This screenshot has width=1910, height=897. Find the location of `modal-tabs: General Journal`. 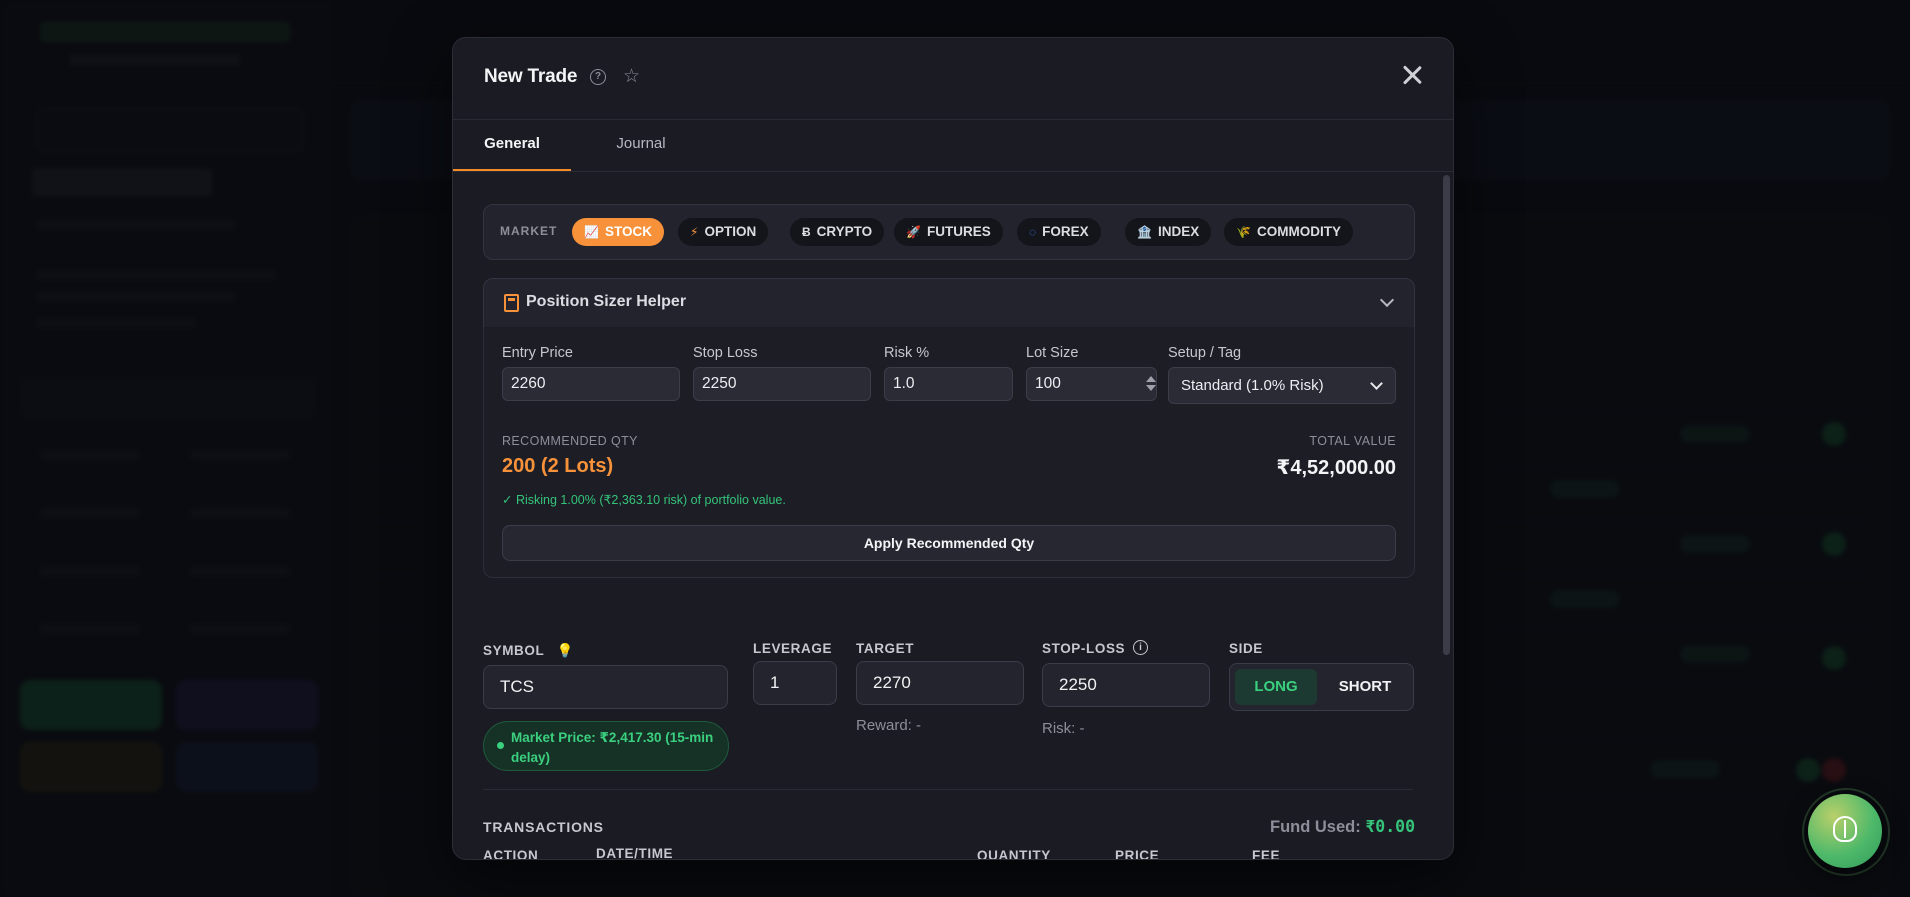

modal-tabs: General Journal is located at coordinates (953, 145).